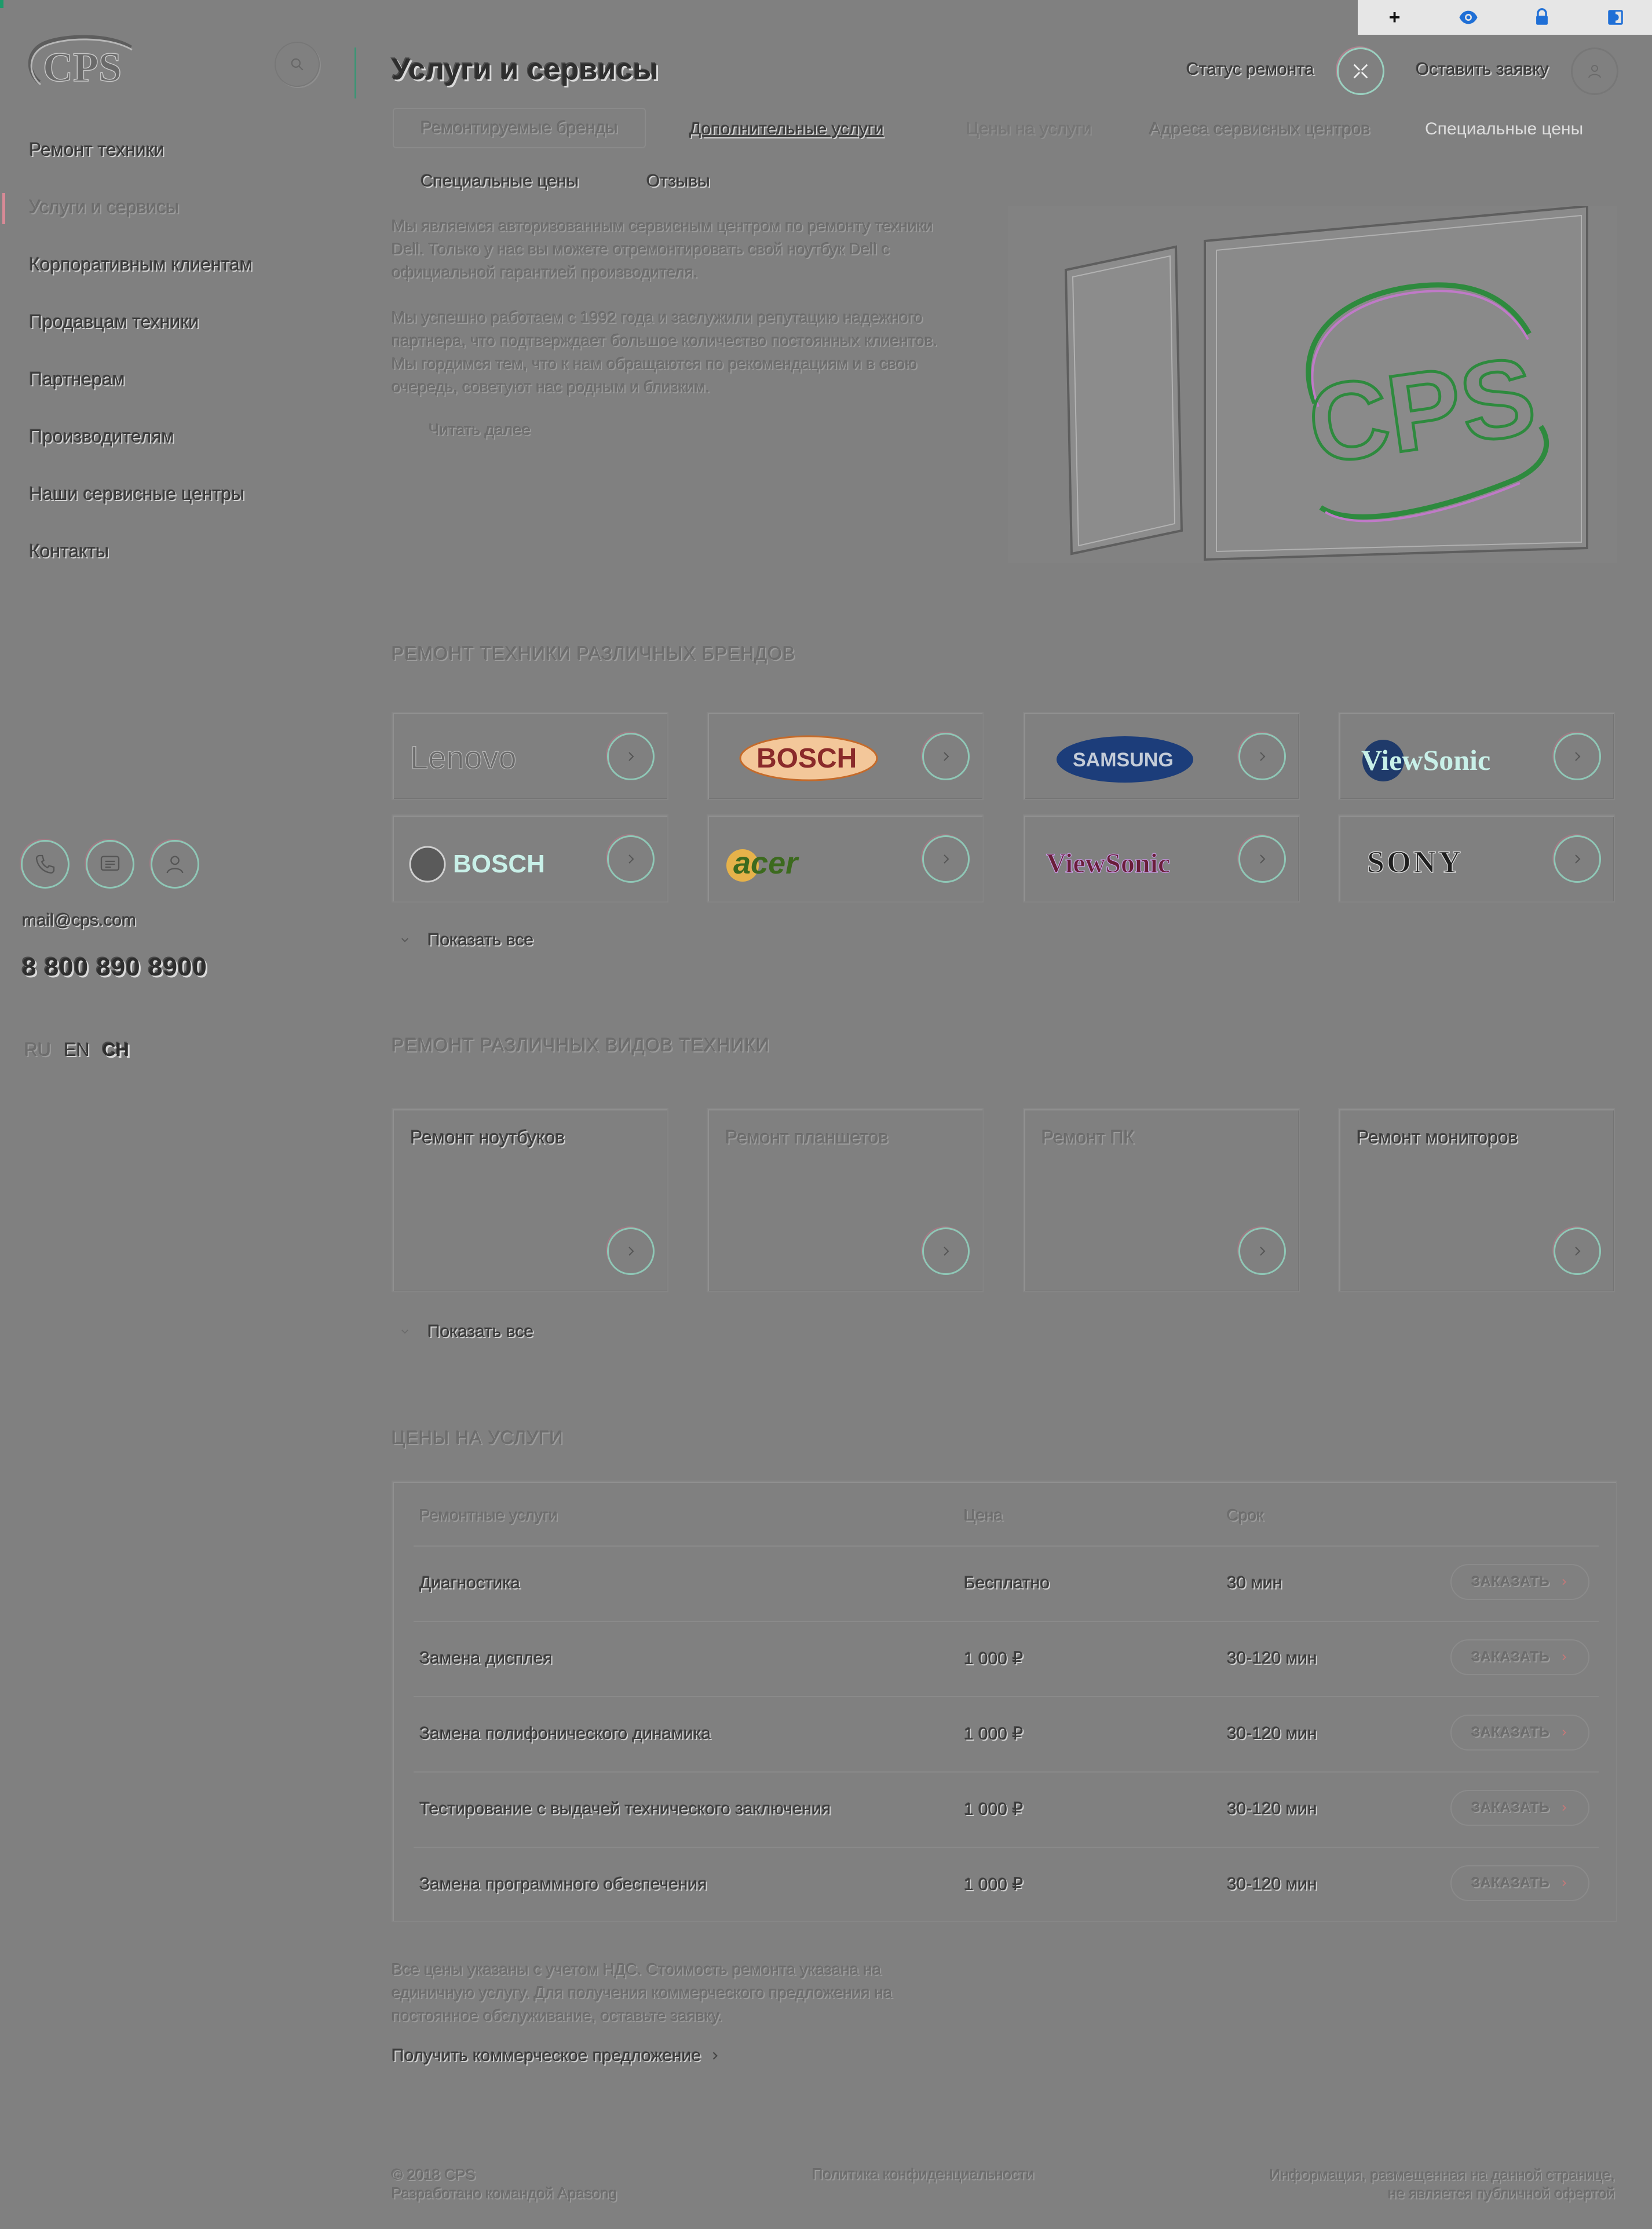  Describe the element at coordinates (141, 276) in the screenshot. I see `sidebar-item-corporate: Корпоративным клиентам` at that location.